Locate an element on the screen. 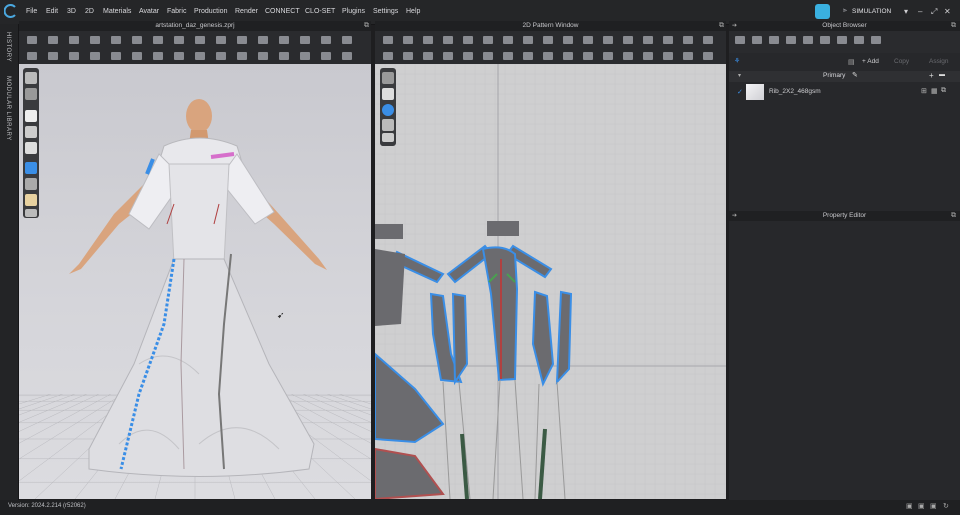 Image resolution: width=960 pixels, height=515 pixels. close-icon: ✕ is located at coordinates (947, 11).